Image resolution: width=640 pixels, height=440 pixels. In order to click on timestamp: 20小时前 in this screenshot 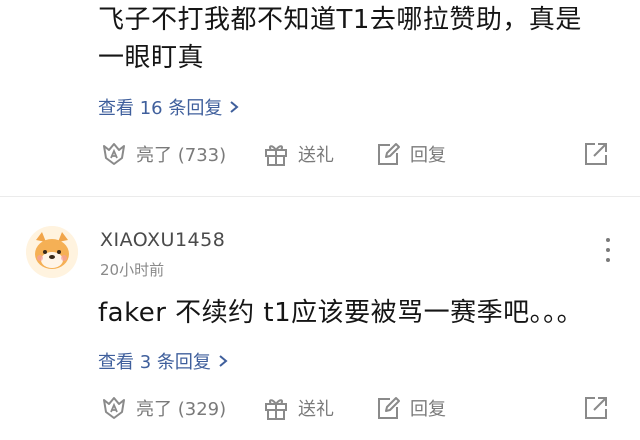, I will do `click(132, 270)`.